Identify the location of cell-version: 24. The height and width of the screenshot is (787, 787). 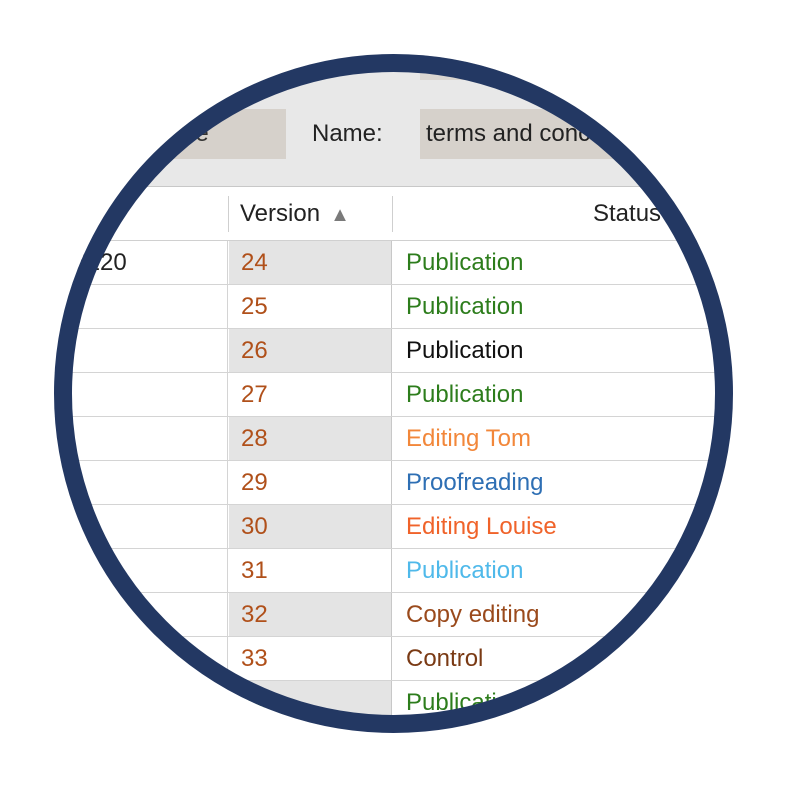
(310, 262).